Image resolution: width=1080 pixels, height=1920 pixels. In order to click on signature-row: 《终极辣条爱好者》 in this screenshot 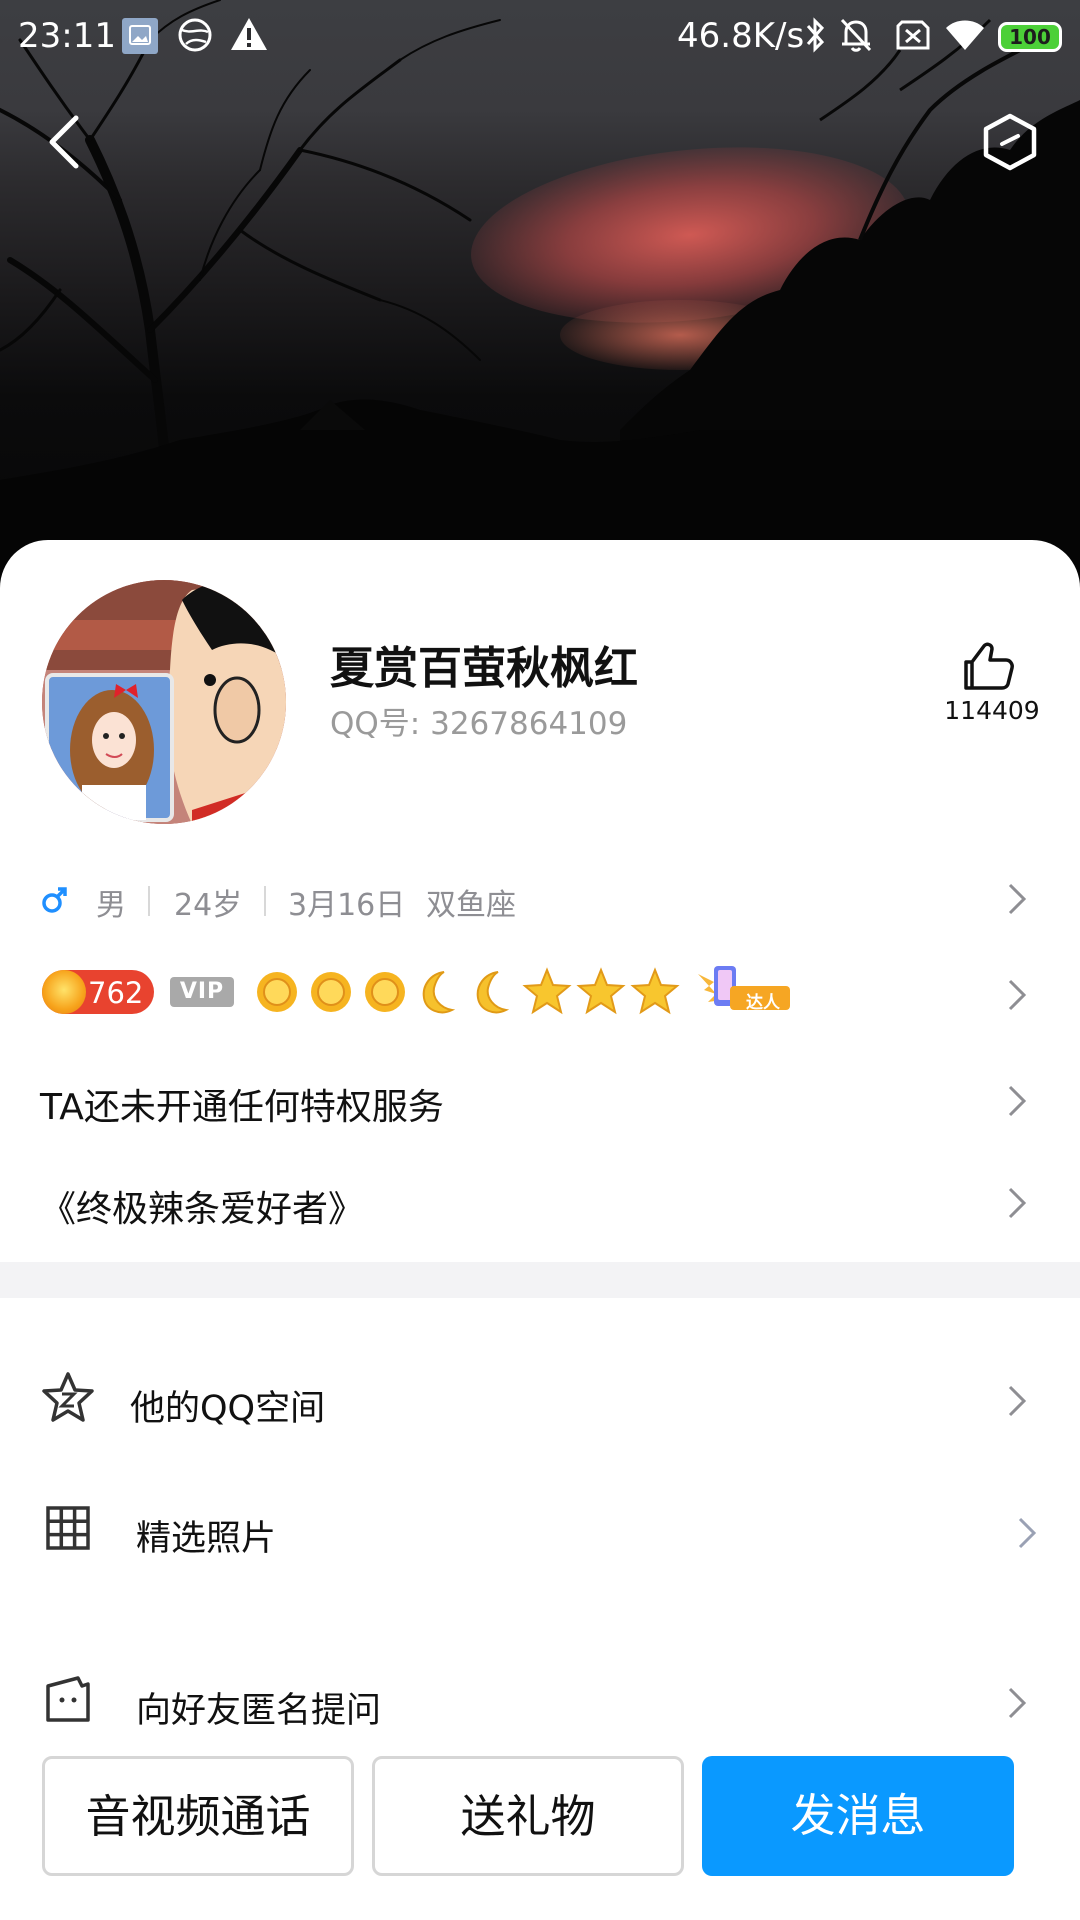, I will do `click(540, 1203)`.